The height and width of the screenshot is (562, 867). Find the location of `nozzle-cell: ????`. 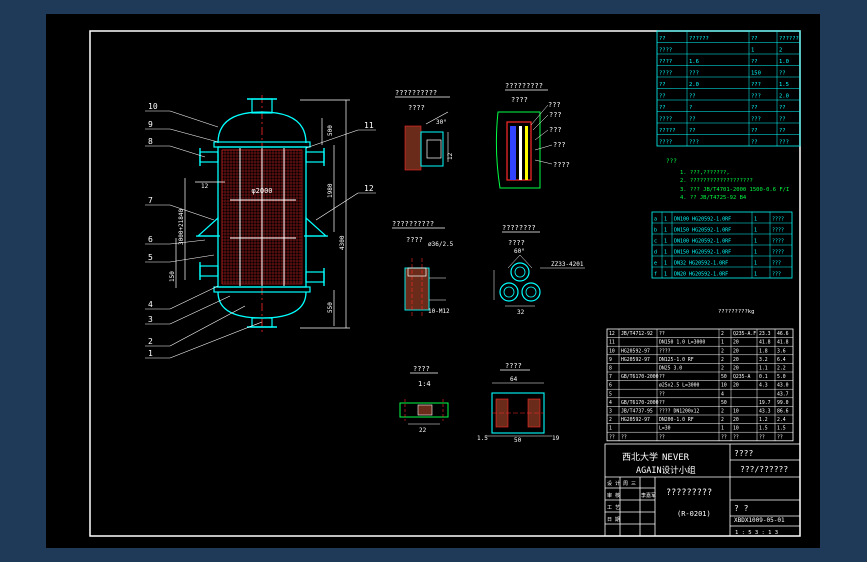

nozzle-cell: ???? is located at coordinates (778, 253).